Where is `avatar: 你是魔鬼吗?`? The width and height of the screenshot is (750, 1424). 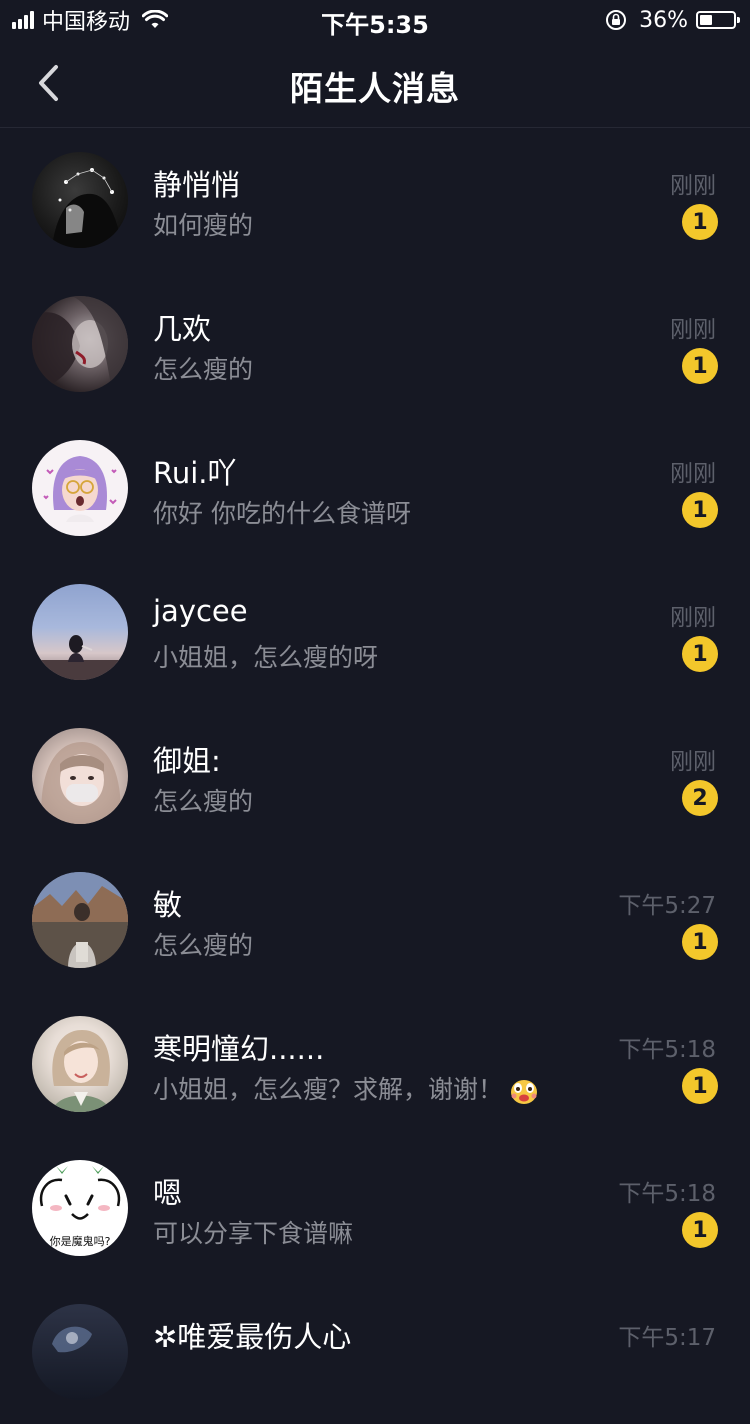
avatar: 你是魔鬼吗? is located at coordinates (80, 1208).